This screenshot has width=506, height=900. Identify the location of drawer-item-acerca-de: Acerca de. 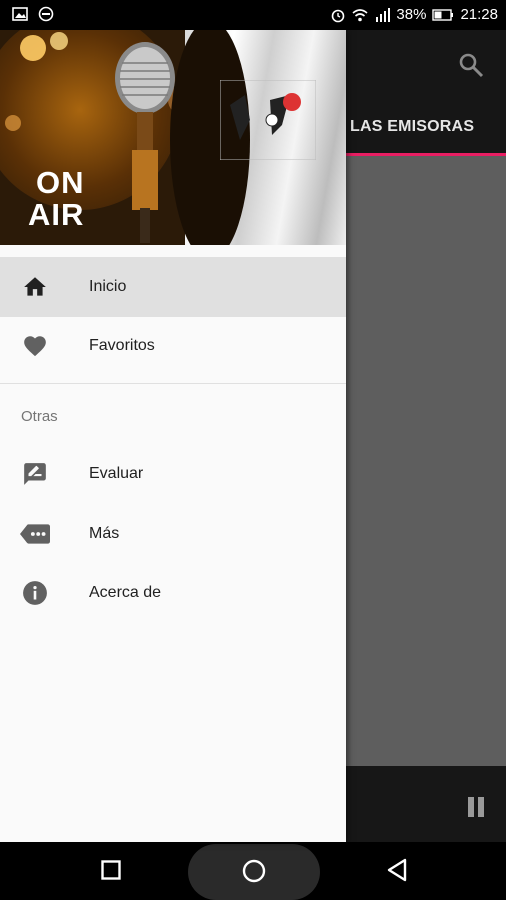
(173, 593).